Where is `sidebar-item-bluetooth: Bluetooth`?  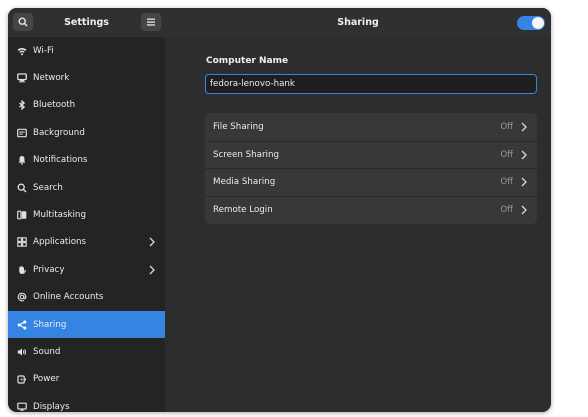
sidebar-item-bluetooth: Bluetooth is located at coordinates (86, 105).